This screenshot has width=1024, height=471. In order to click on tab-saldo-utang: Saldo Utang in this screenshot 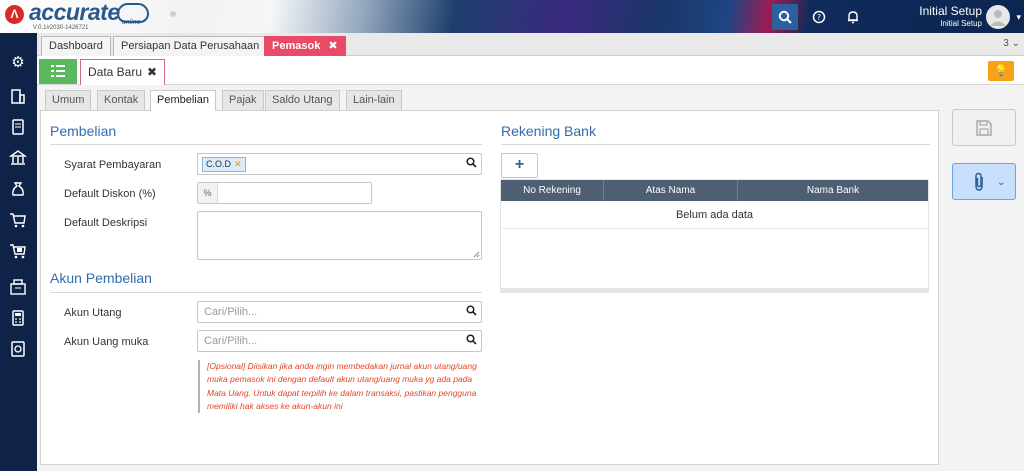, I will do `click(302, 100)`.